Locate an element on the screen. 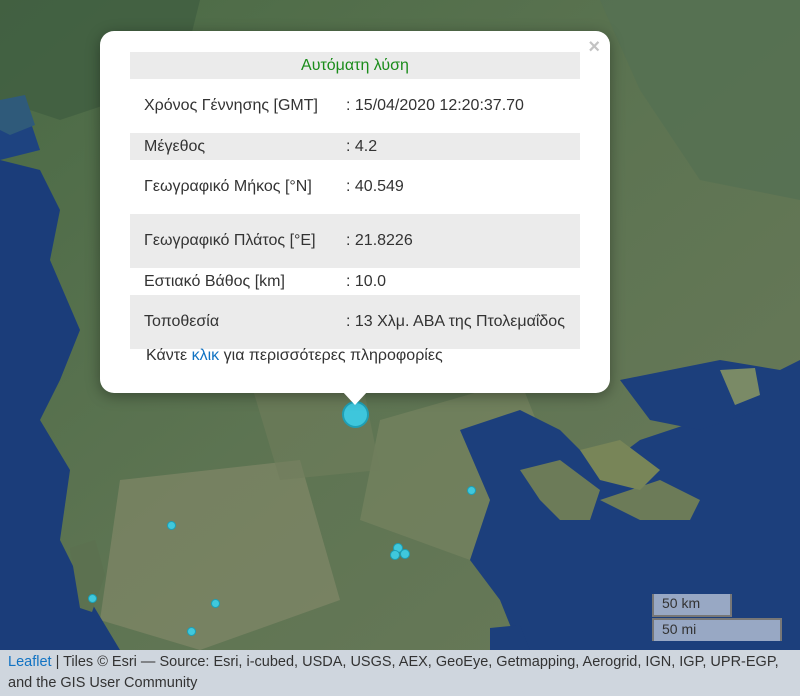 The width and height of the screenshot is (800, 696). earthquake-marker-selected is located at coordinates (355, 414).